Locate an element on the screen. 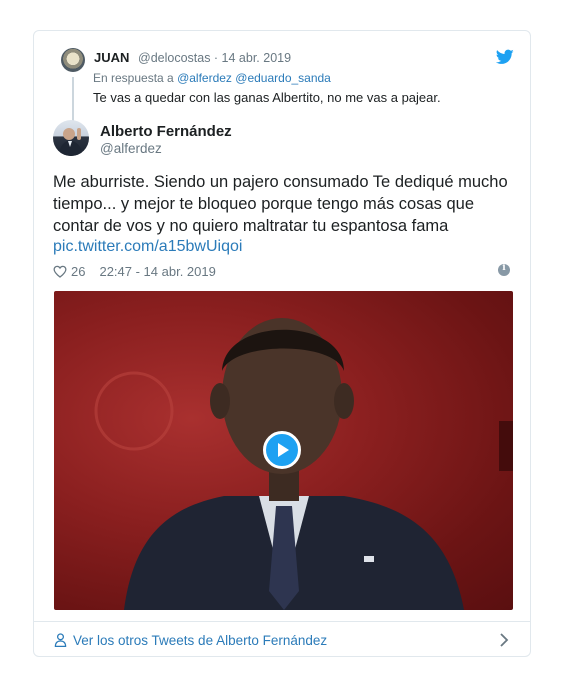  chevron-right-icon is located at coordinates (504, 640).